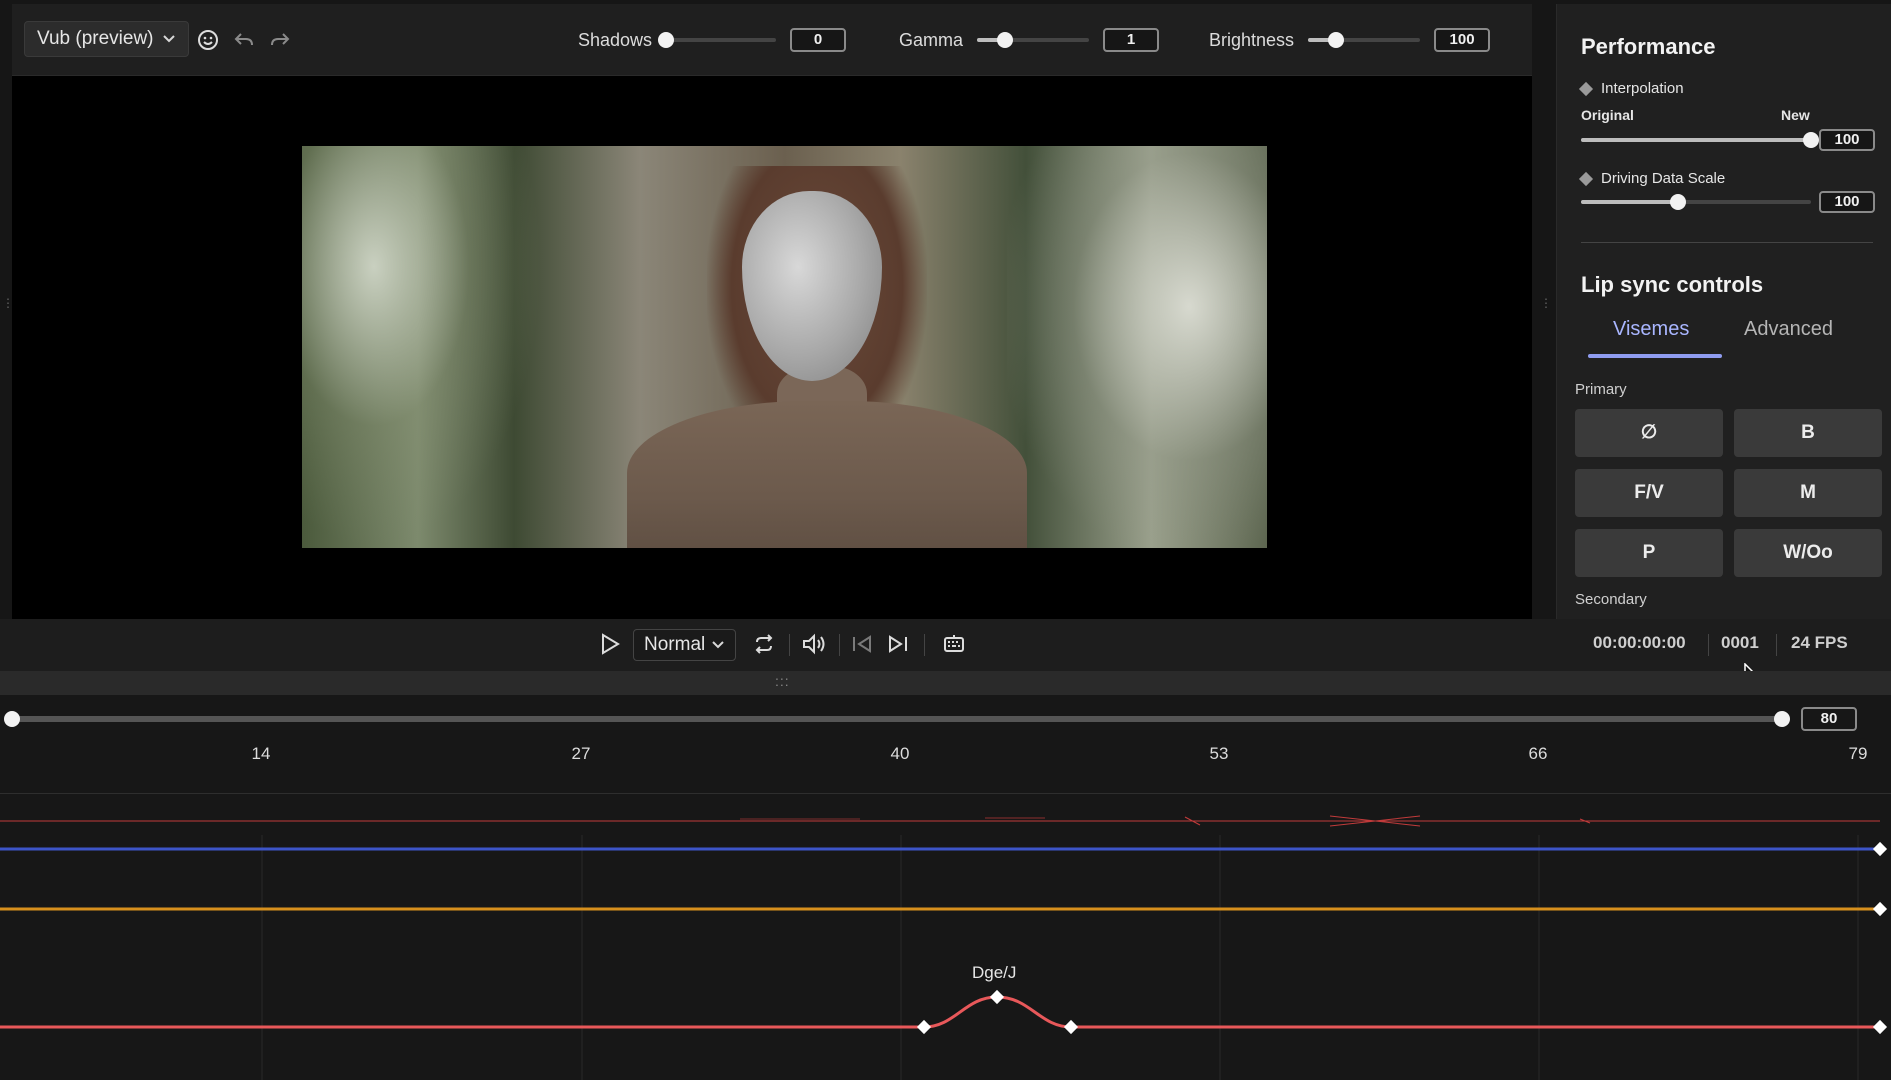  What do you see at coordinates (666, 40) in the screenshot?
I see `shadows-slider-thumb` at bounding box center [666, 40].